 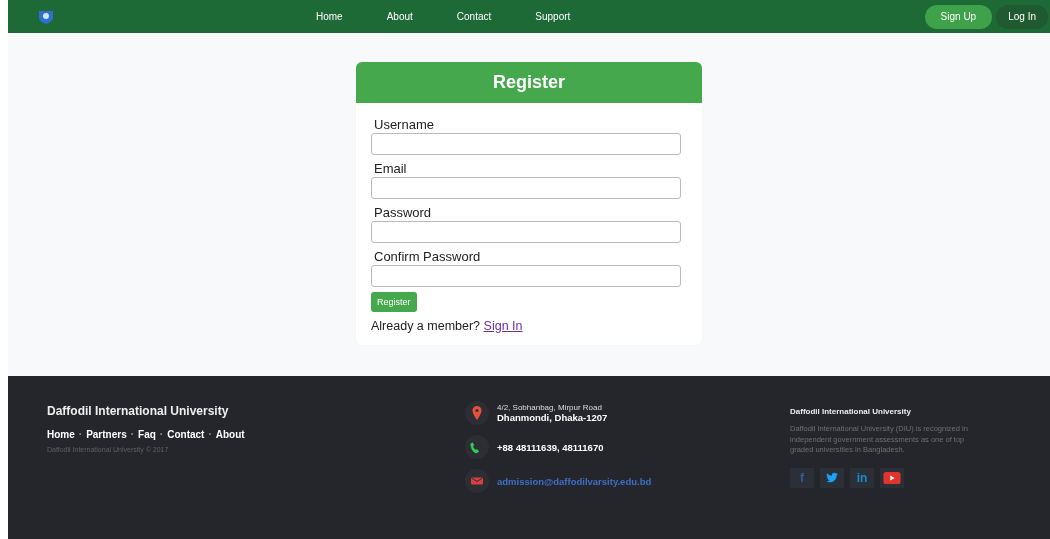 I want to click on nav-link: Support, so click(x=553, y=16).